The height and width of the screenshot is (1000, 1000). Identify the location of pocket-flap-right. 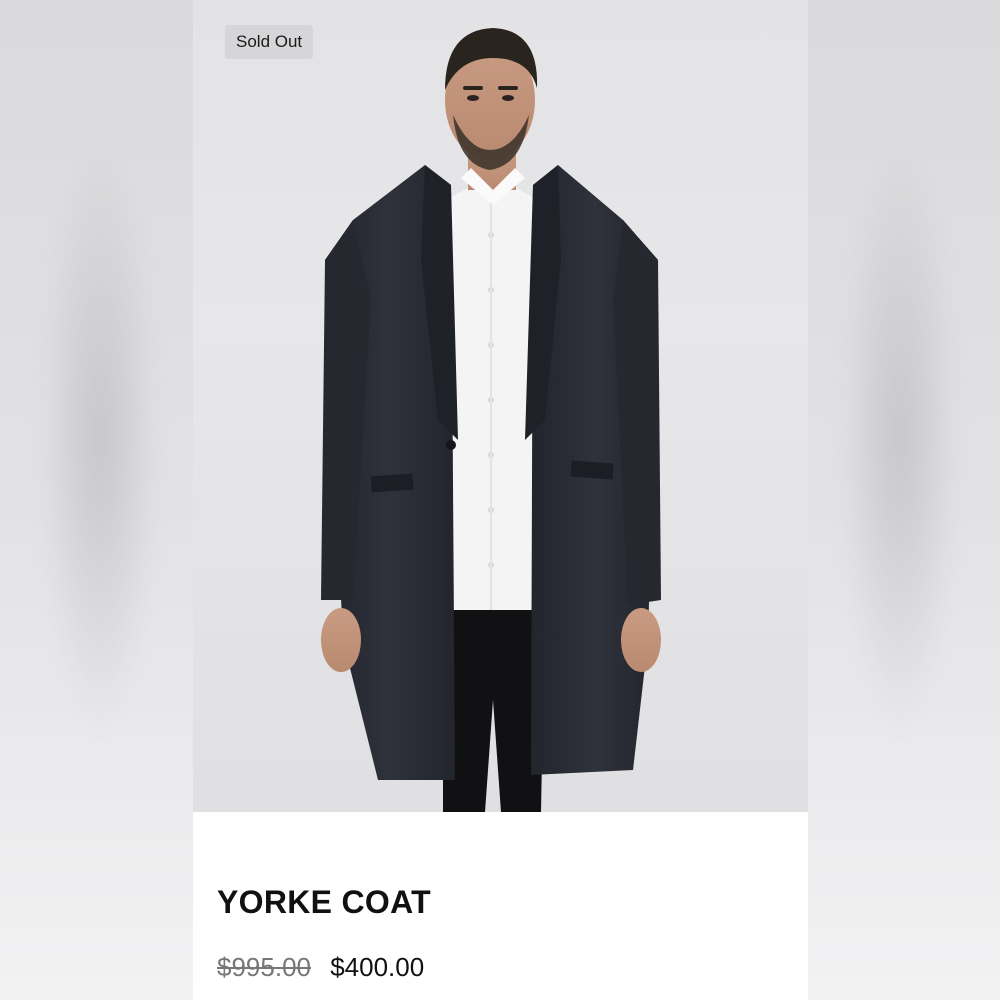
(592, 470).